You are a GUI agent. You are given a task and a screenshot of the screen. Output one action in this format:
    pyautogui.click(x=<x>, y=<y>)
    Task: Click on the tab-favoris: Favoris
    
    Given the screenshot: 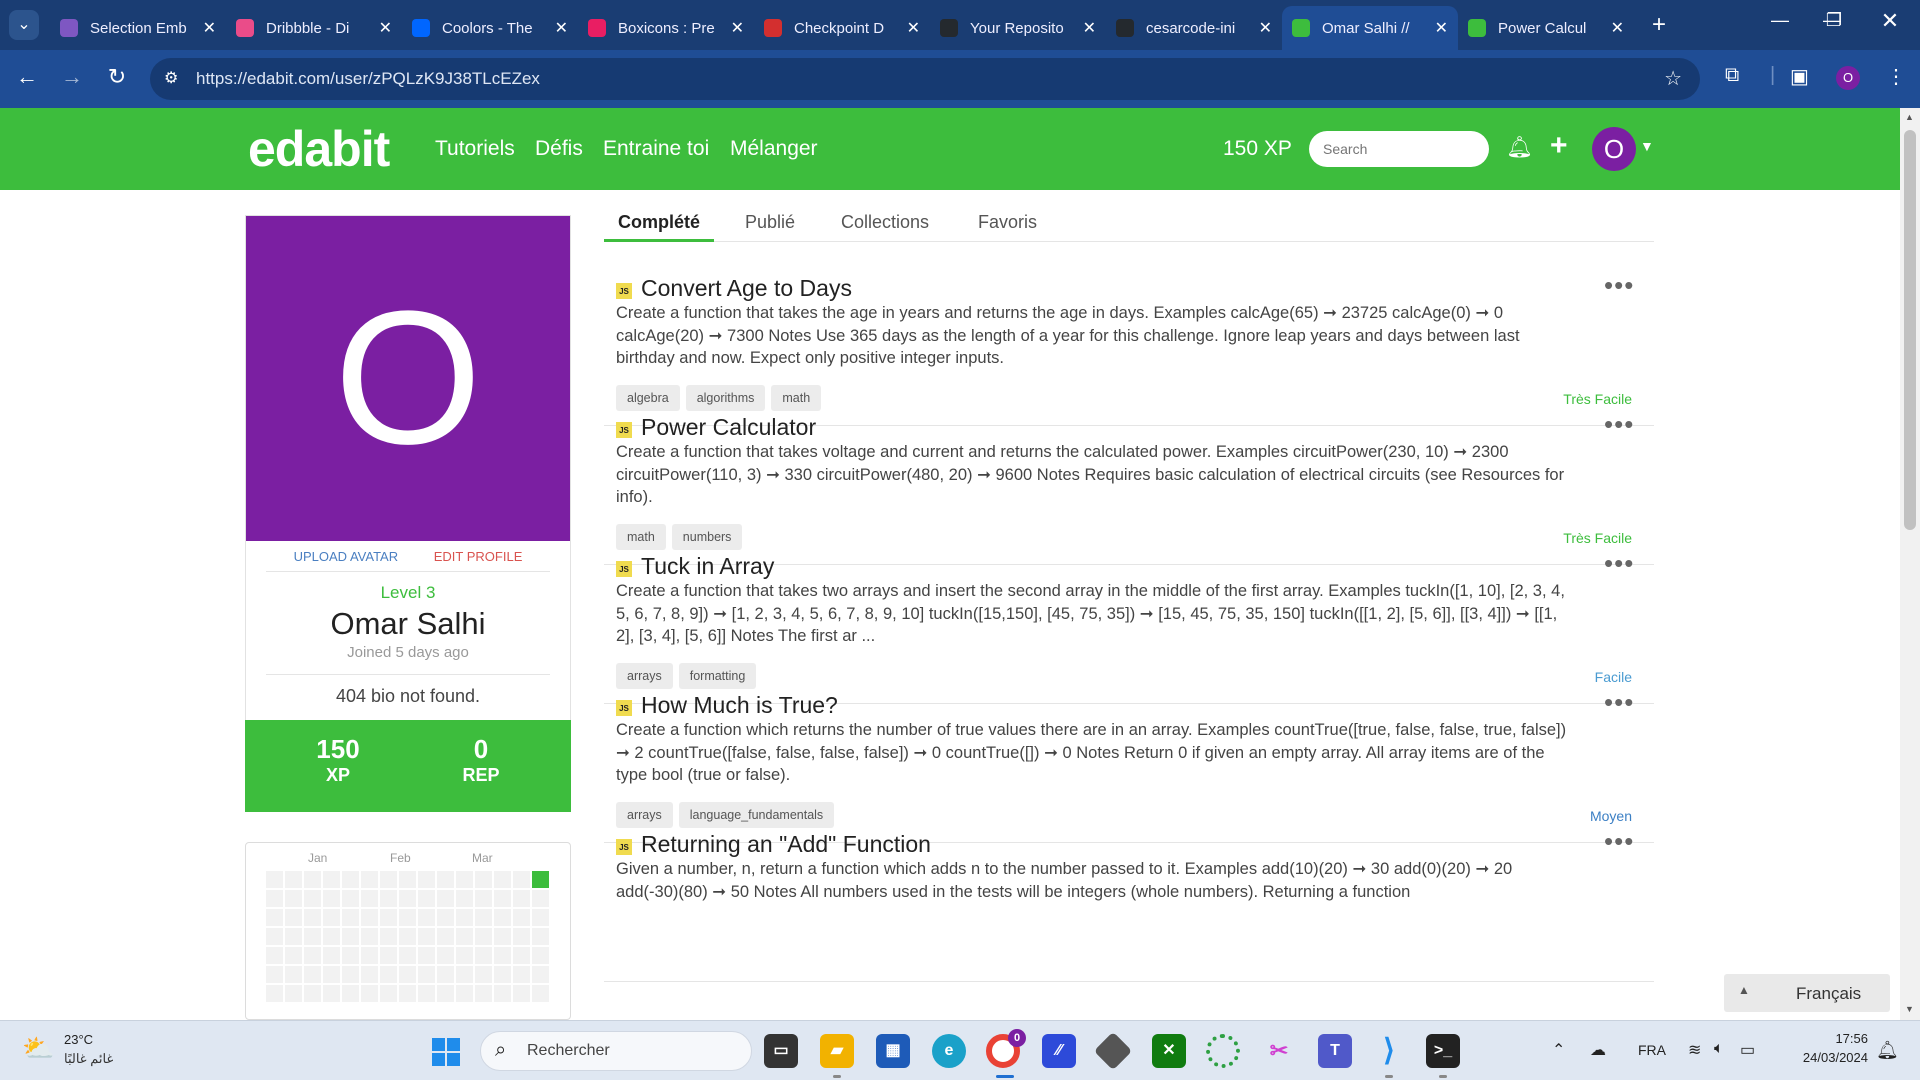 What is the action you would take?
    pyautogui.click(x=1007, y=222)
    